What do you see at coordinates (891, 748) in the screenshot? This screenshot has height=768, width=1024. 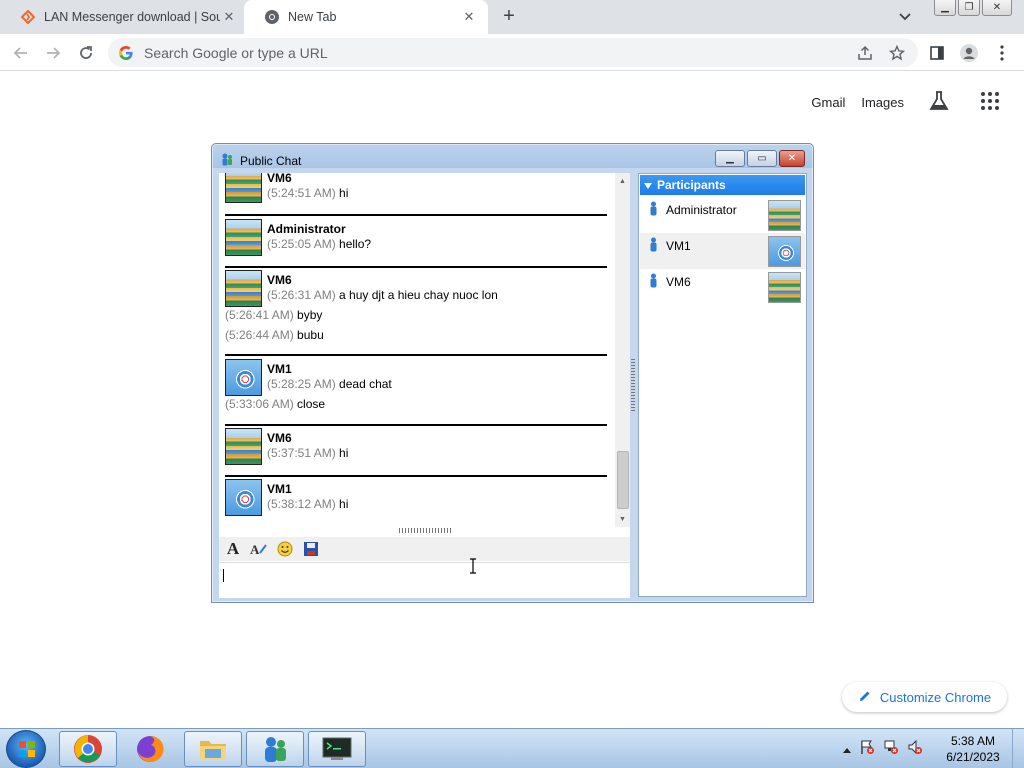 I see `network-icon` at bounding box center [891, 748].